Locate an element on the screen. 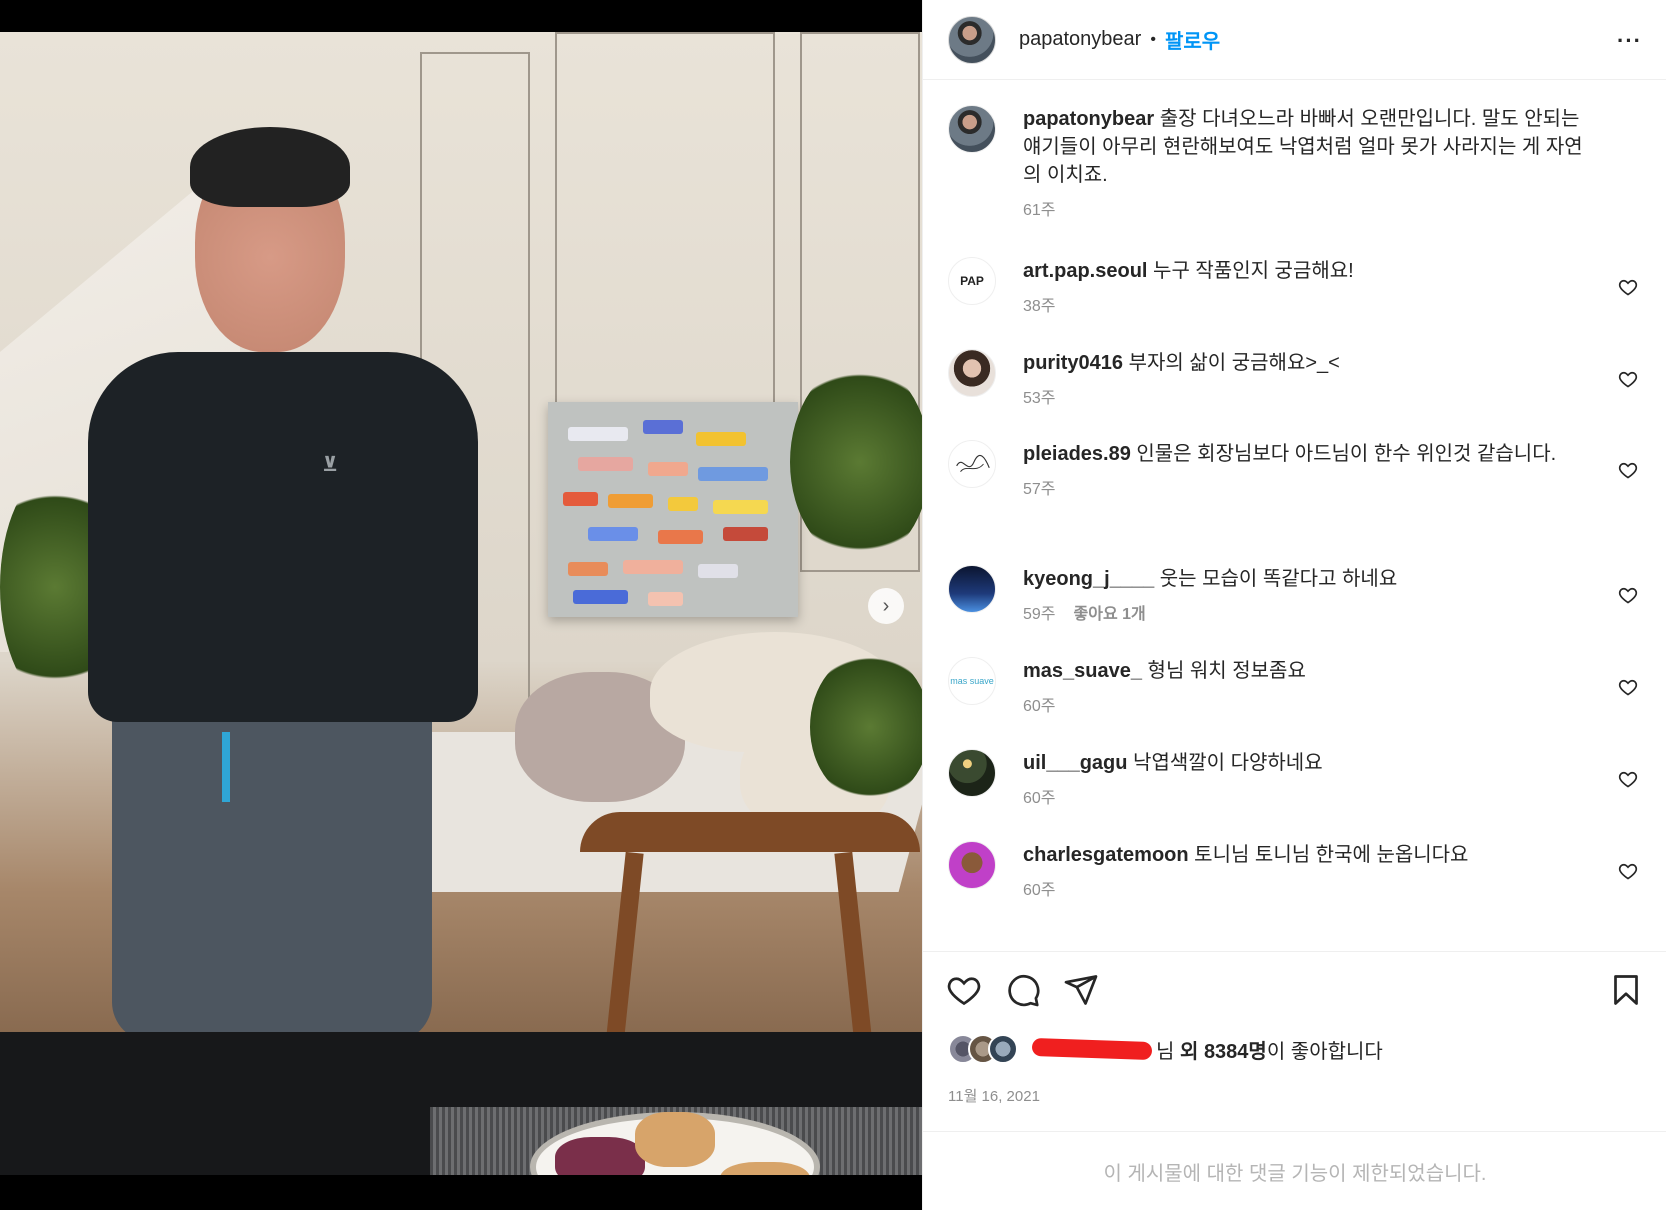  liker-suffix: 님 is located at coordinates (1165, 1051).